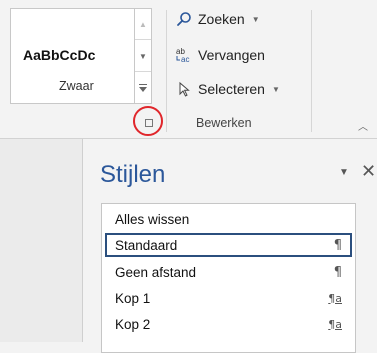 This screenshot has height=353, width=377. Describe the element at coordinates (184, 89) in the screenshot. I see `select-cursor-icon` at that location.